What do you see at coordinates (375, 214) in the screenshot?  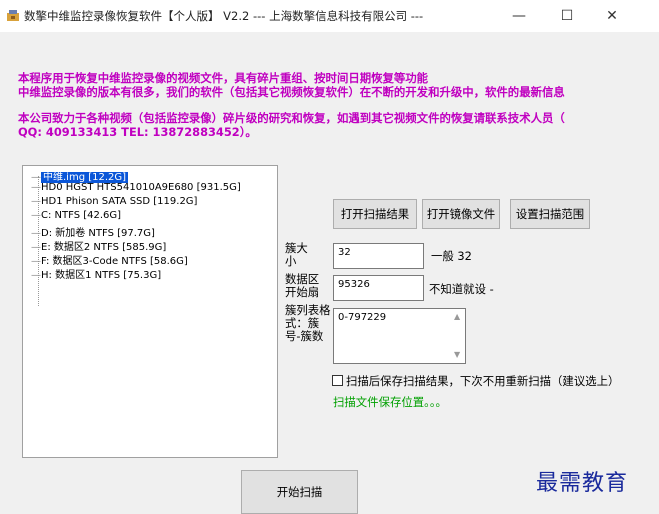 I see `open-scan-result-button: 打开扫描结果` at bounding box center [375, 214].